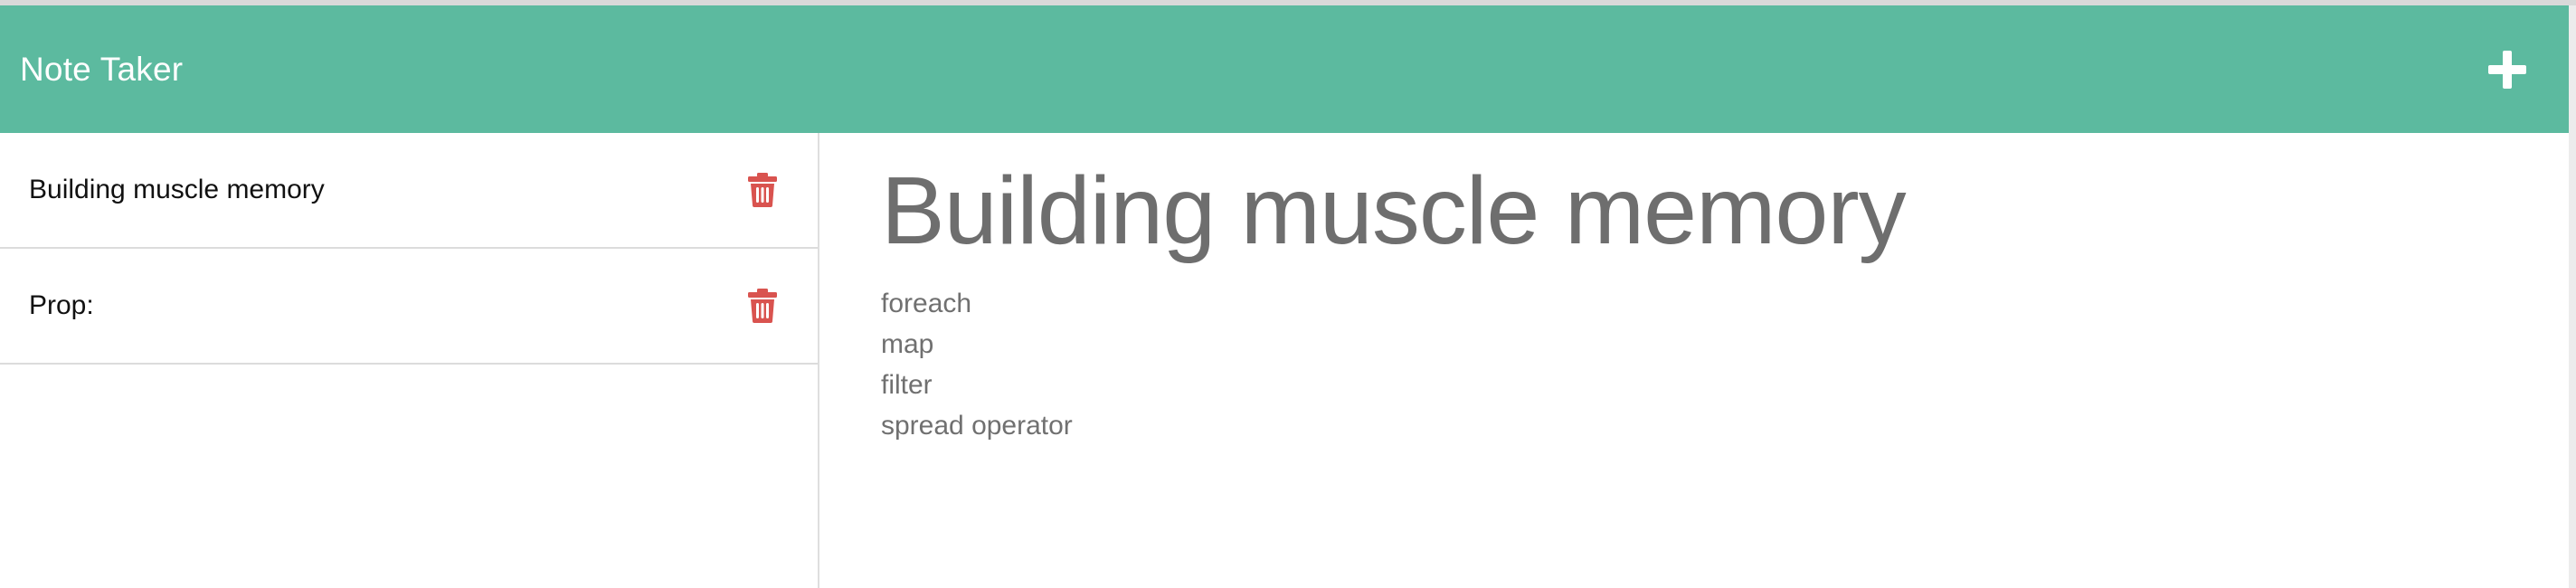  I want to click on note-list-item: Prop:, so click(409, 307).